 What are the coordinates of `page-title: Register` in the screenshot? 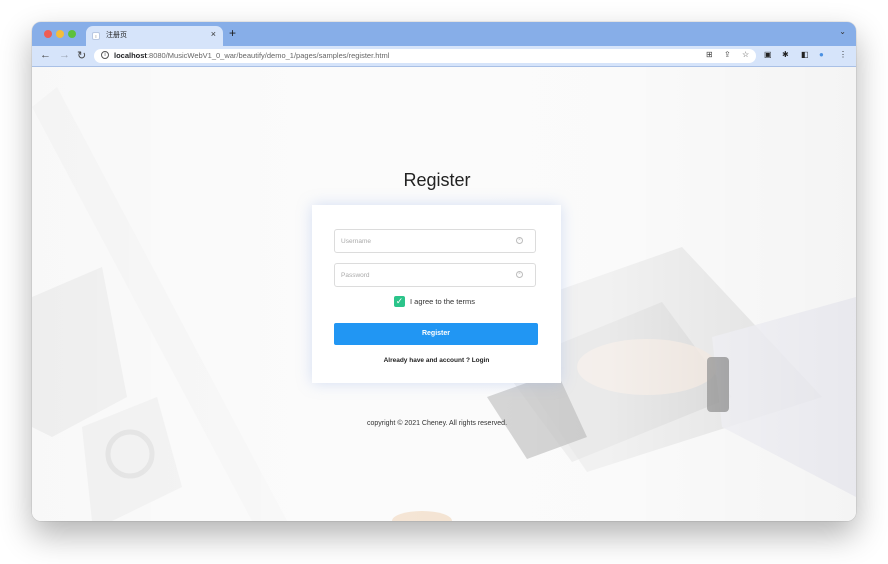 It's located at (437, 180).